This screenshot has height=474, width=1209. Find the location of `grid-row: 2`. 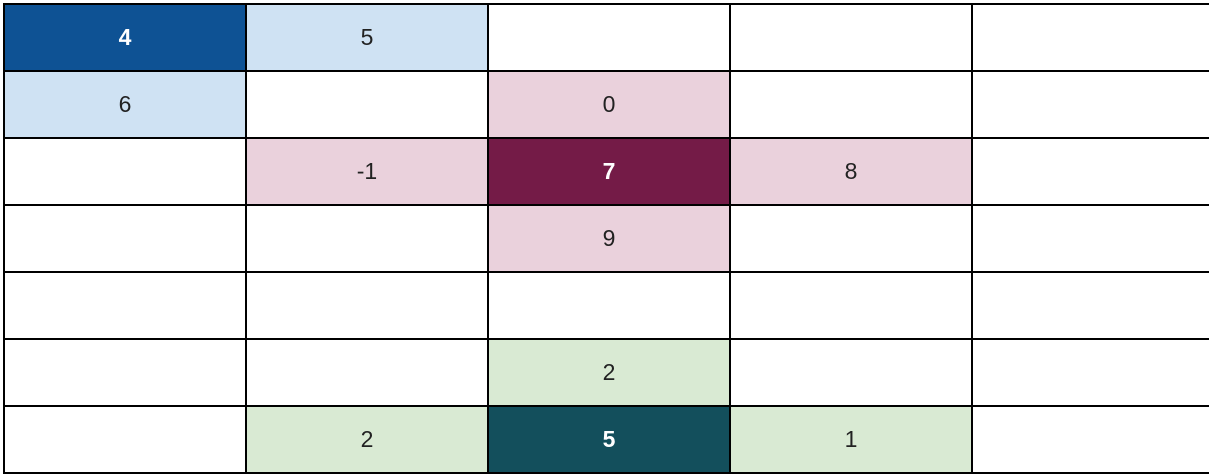

grid-row: 2 is located at coordinates (606, 372).